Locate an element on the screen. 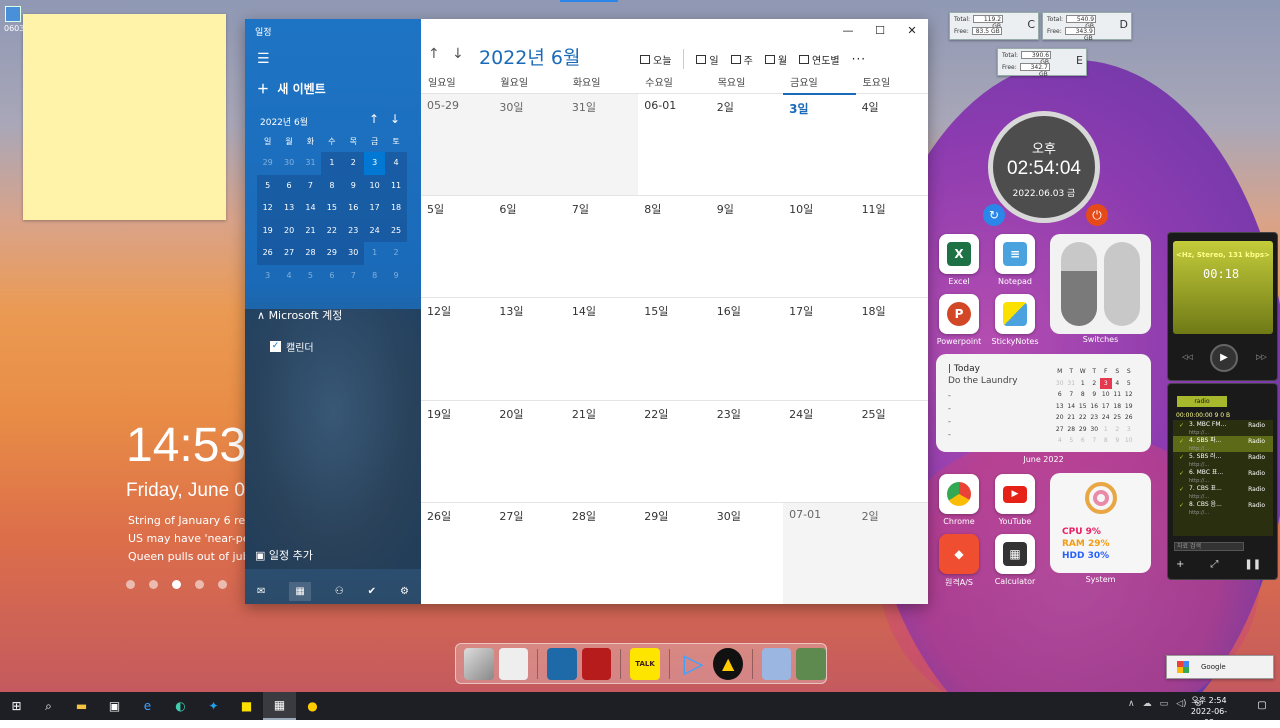 The height and width of the screenshot is (728, 1280). lockscreen-pager is located at coordinates (176, 584).